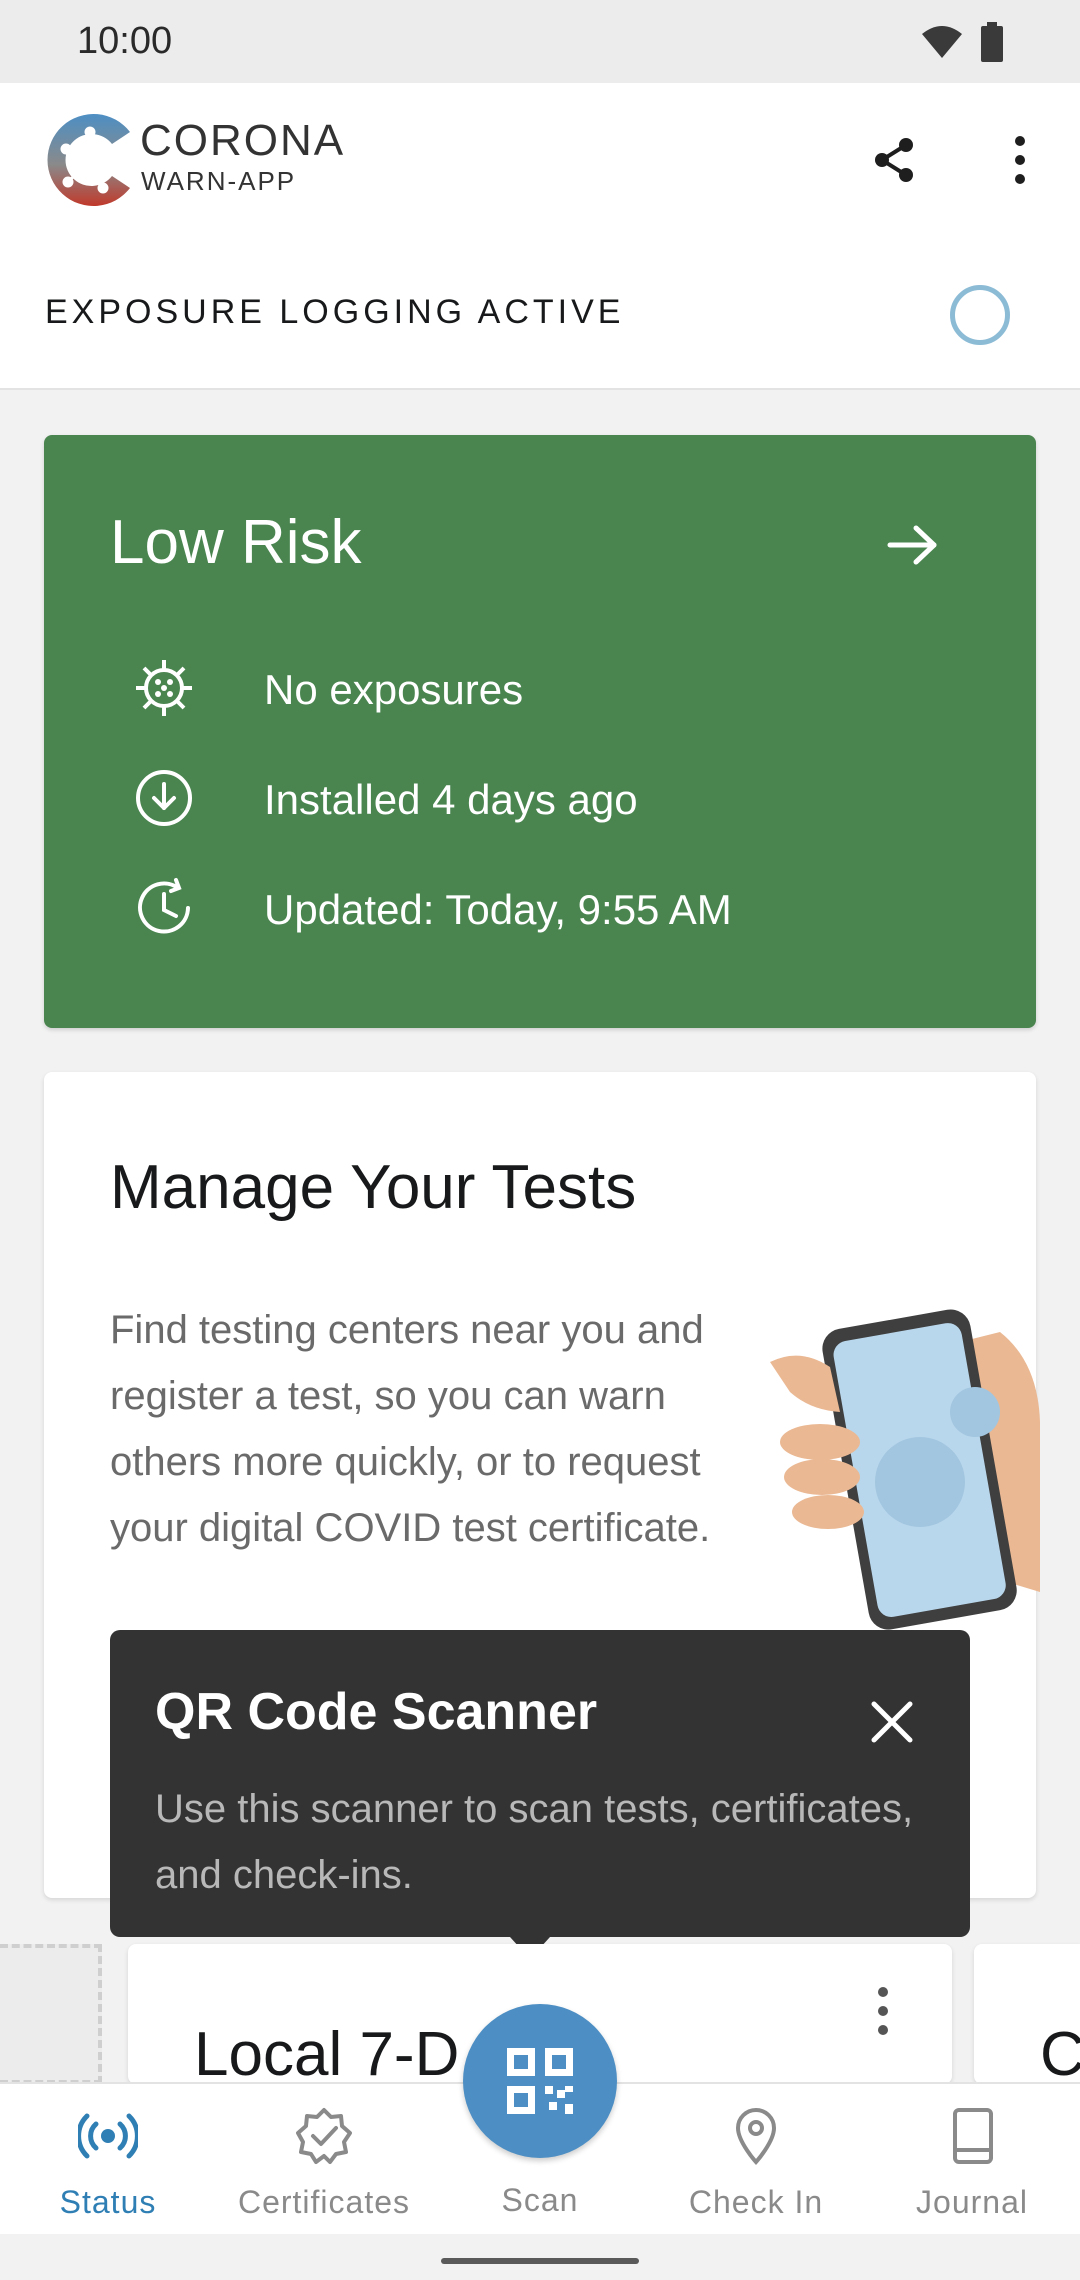 This screenshot has height=2280, width=1080. What do you see at coordinates (243, 140) in the screenshot?
I see `logo-title: CORONA` at bounding box center [243, 140].